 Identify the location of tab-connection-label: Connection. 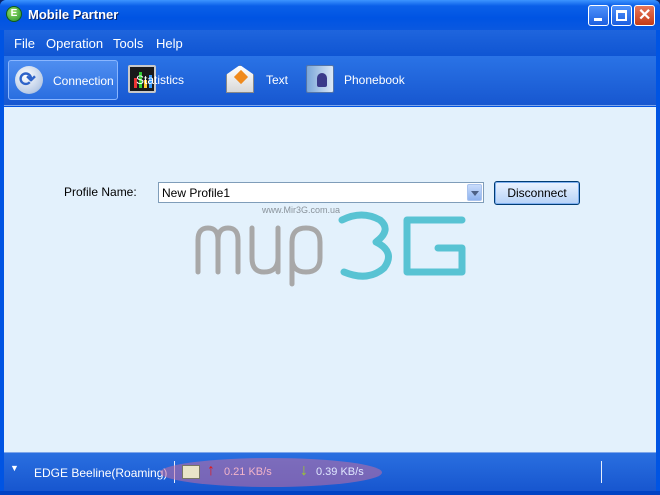
(83, 81).